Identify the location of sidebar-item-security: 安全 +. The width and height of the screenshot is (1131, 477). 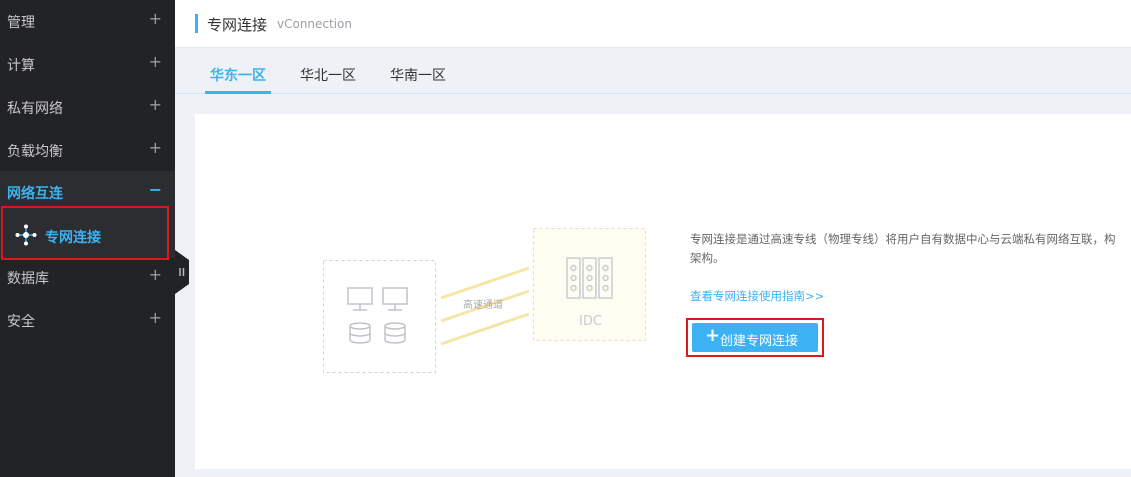
(87, 320).